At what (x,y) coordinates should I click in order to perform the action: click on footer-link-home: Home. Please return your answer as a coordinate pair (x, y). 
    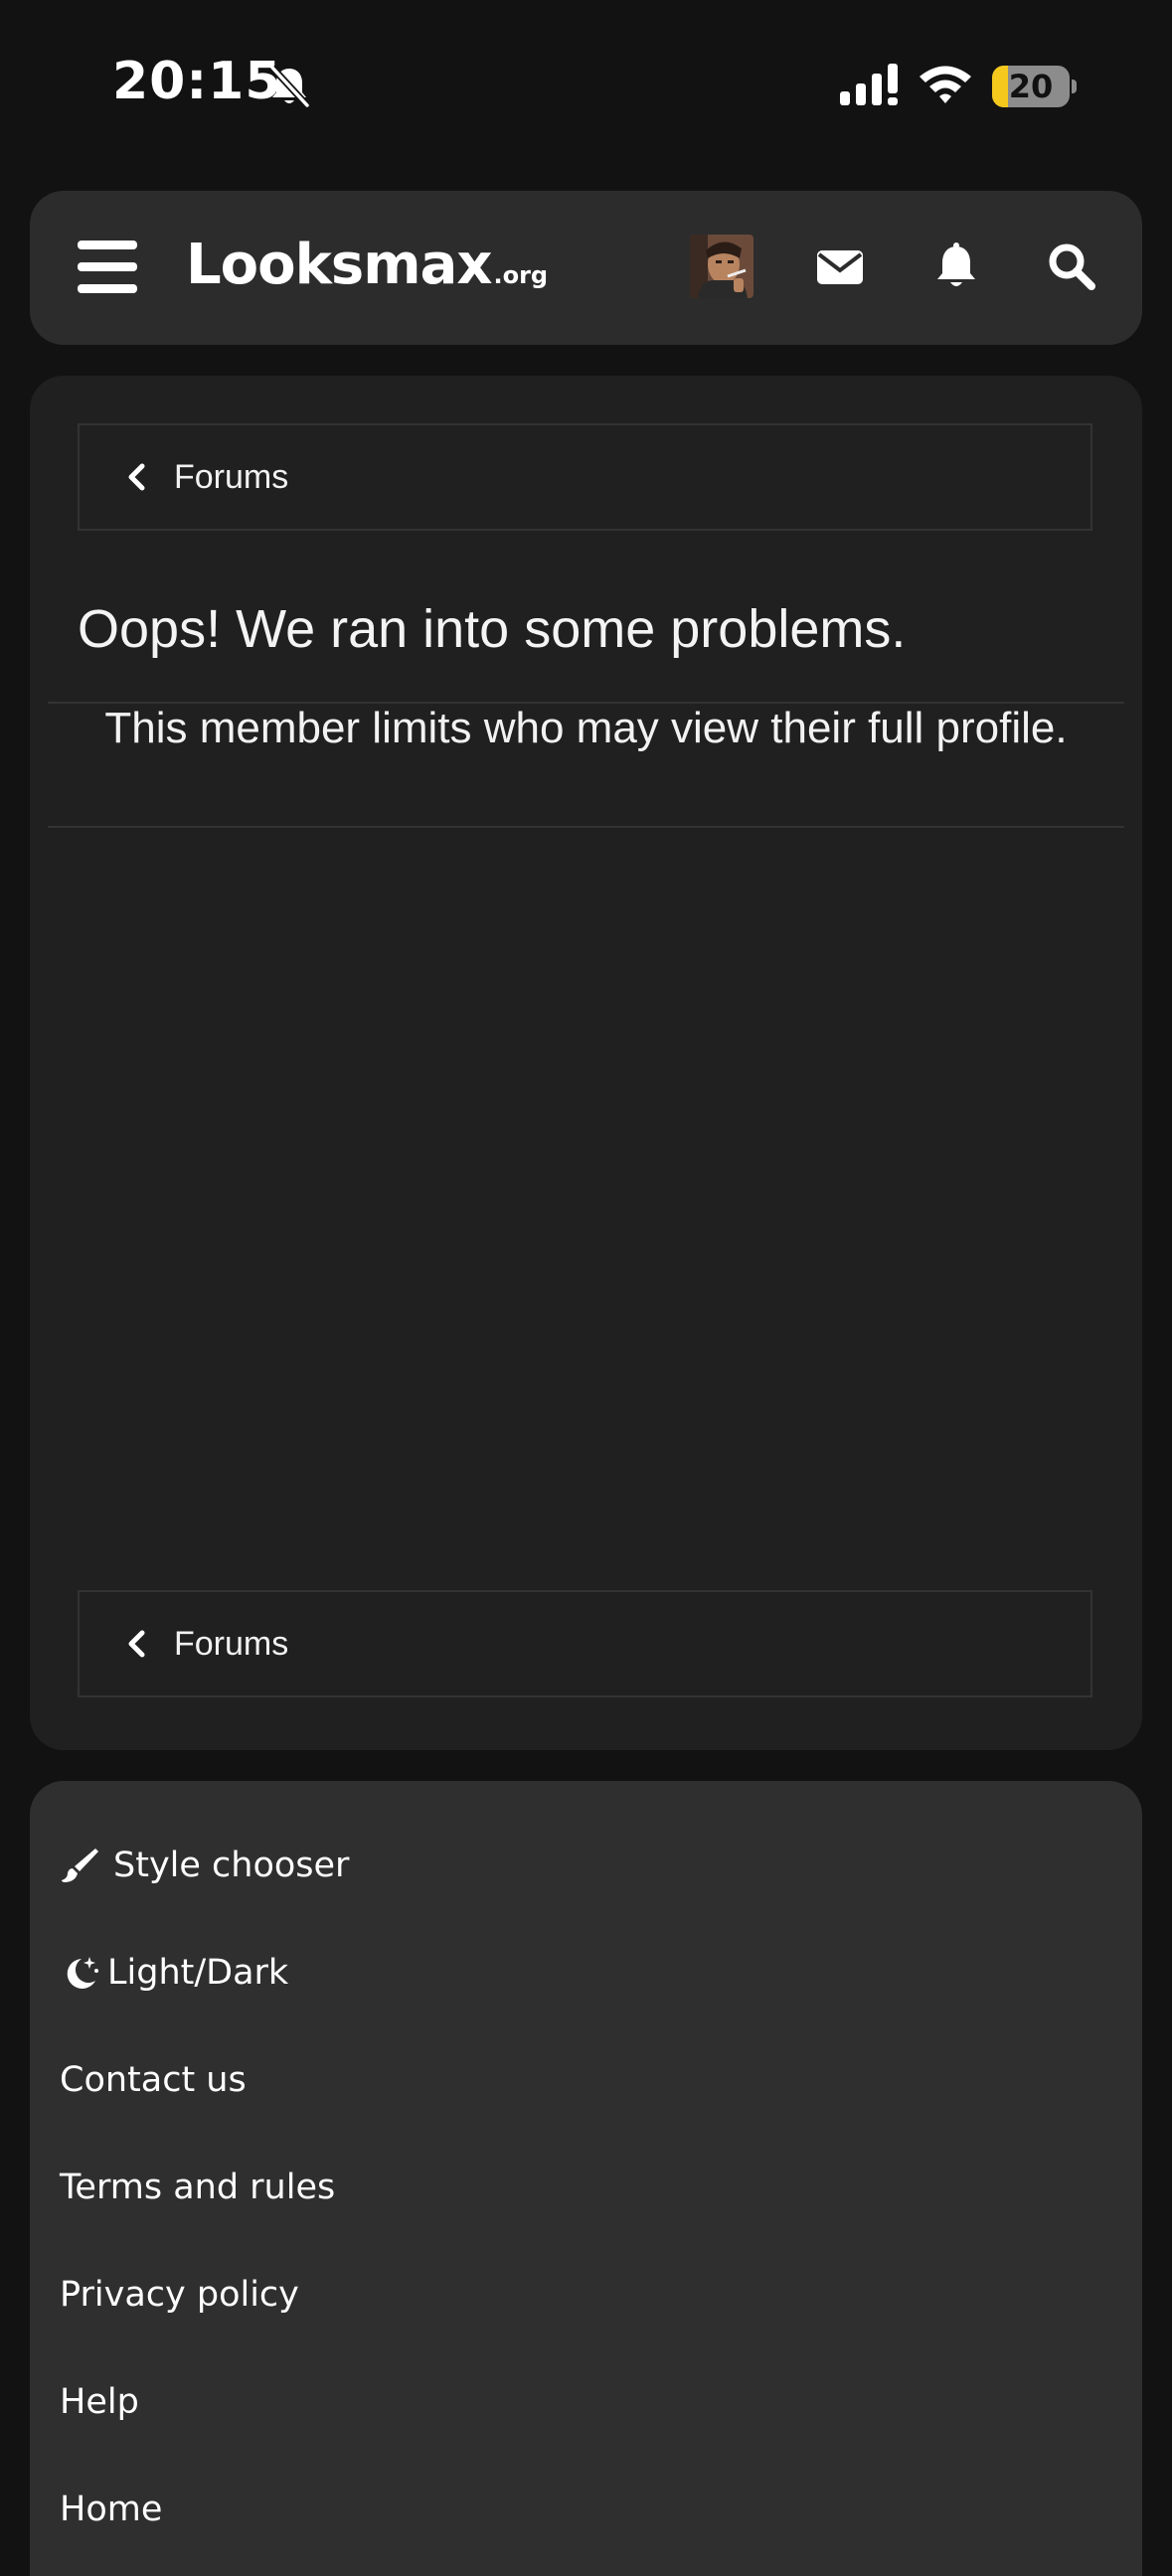
    Looking at the image, I should click on (111, 2509).